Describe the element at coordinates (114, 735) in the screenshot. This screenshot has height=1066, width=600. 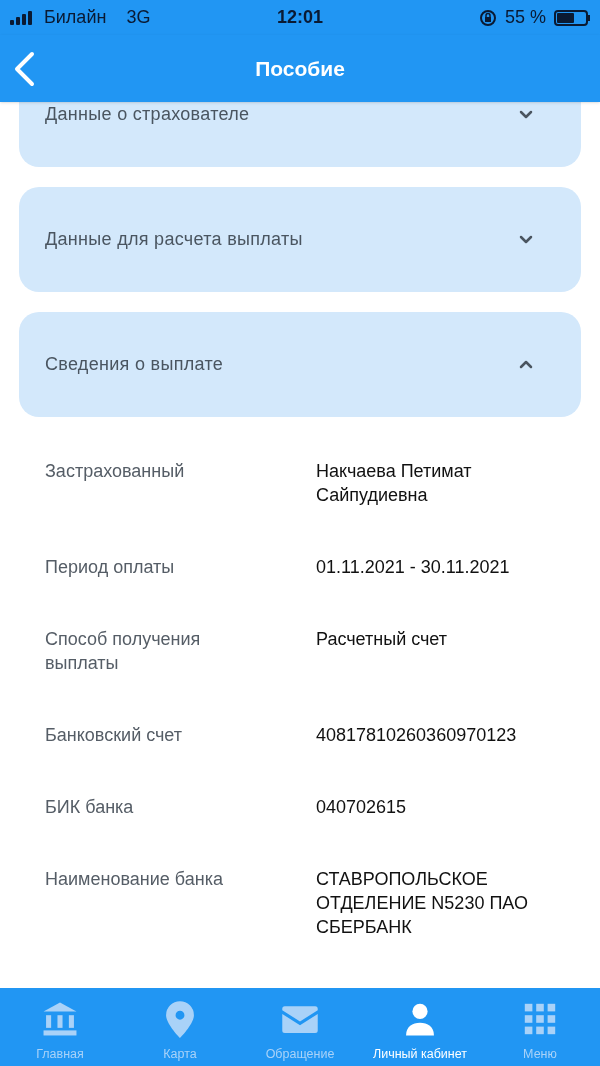
I see `field-label: Банковский счет` at that location.